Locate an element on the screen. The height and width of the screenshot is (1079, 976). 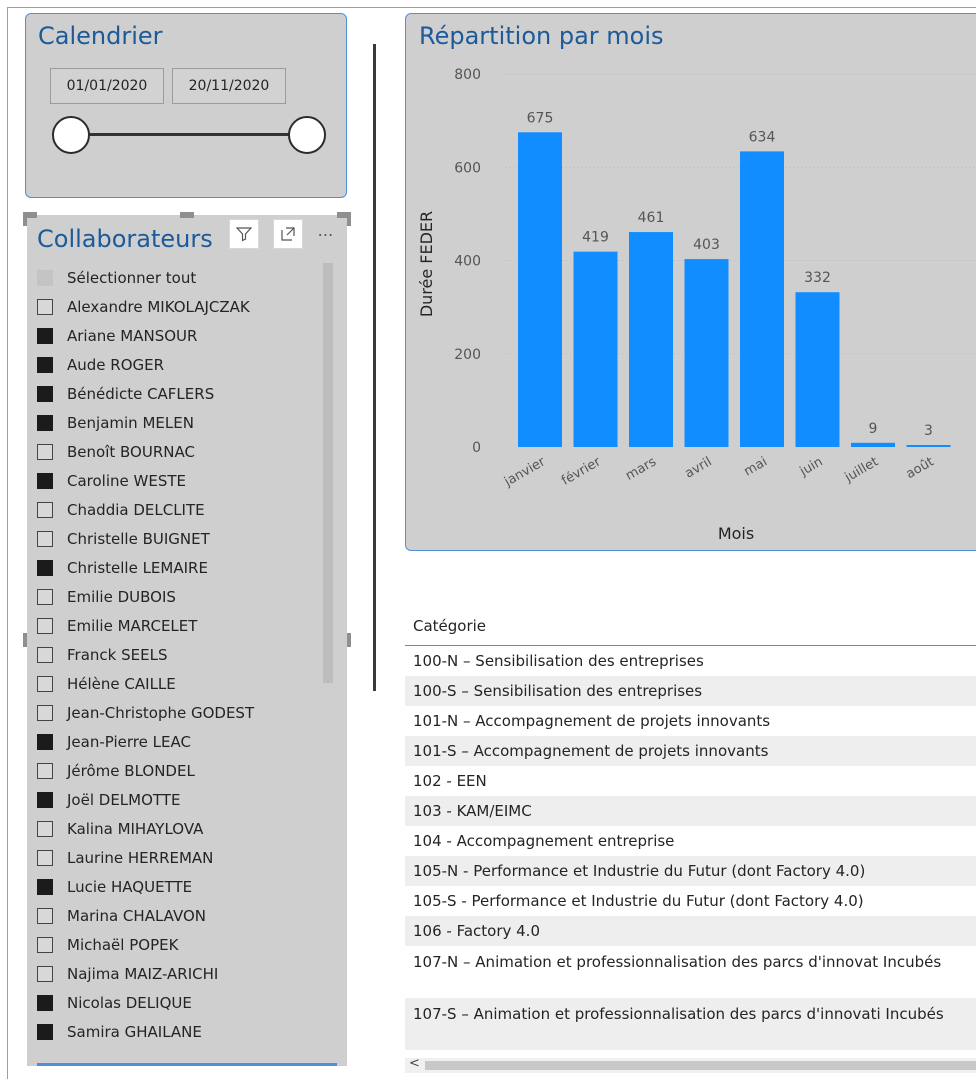
list-item: Benoît BOURNAC is located at coordinates (177, 451).